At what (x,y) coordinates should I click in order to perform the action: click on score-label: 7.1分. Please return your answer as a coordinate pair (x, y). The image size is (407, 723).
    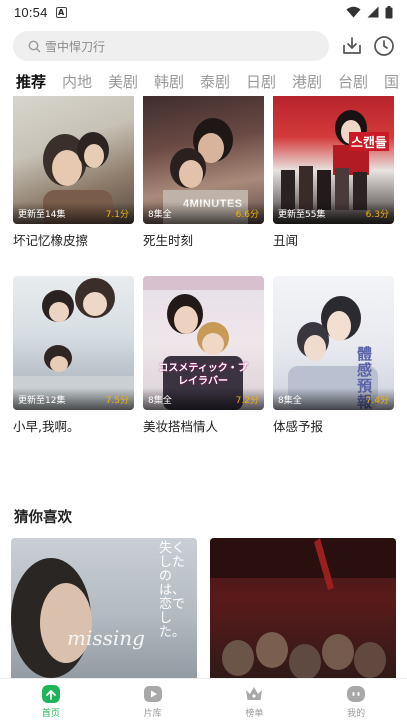
    Looking at the image, I should click on (117, 215).